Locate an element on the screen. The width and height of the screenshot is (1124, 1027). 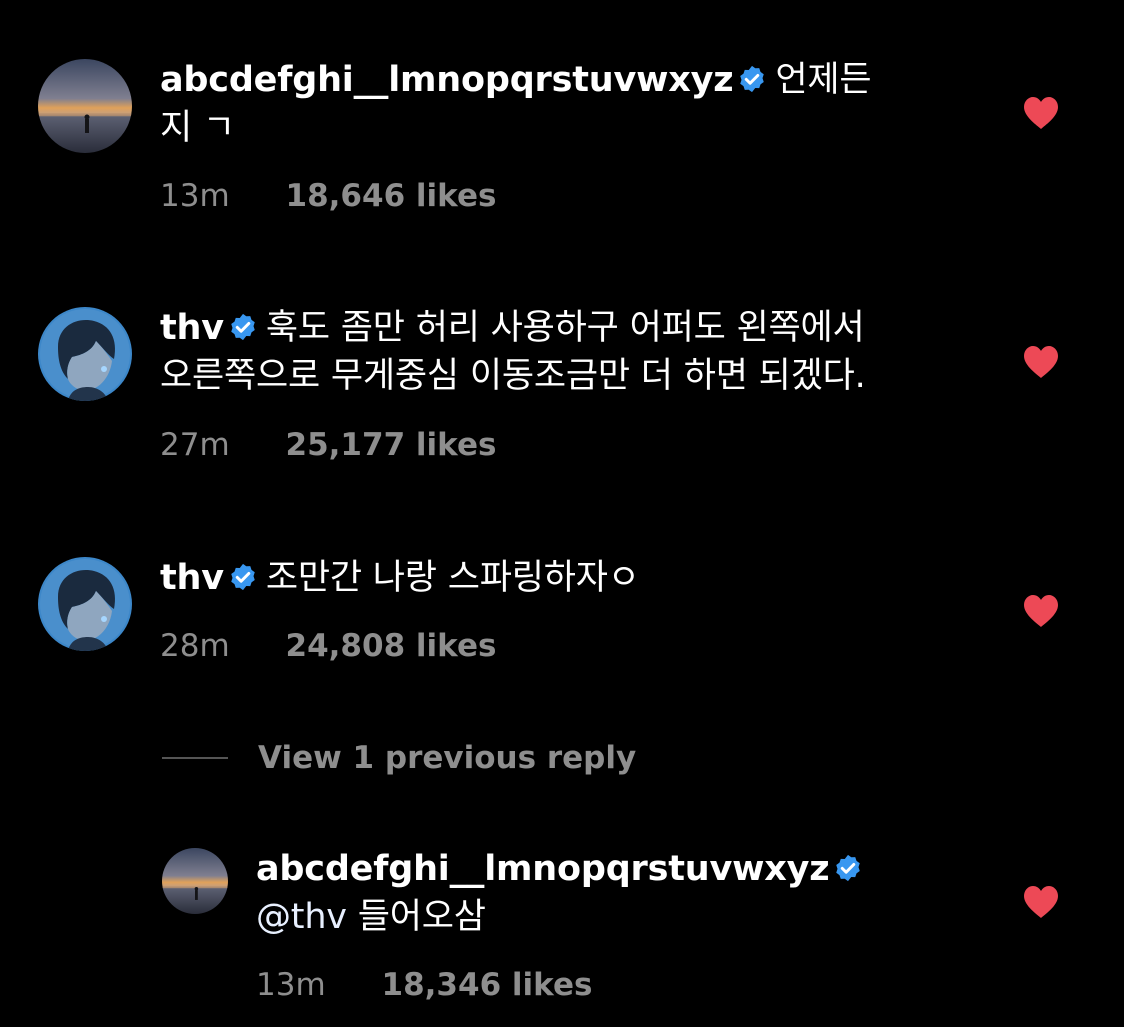
reply-meta: 13m 18,346 likes is located at coordinates (424, 985).